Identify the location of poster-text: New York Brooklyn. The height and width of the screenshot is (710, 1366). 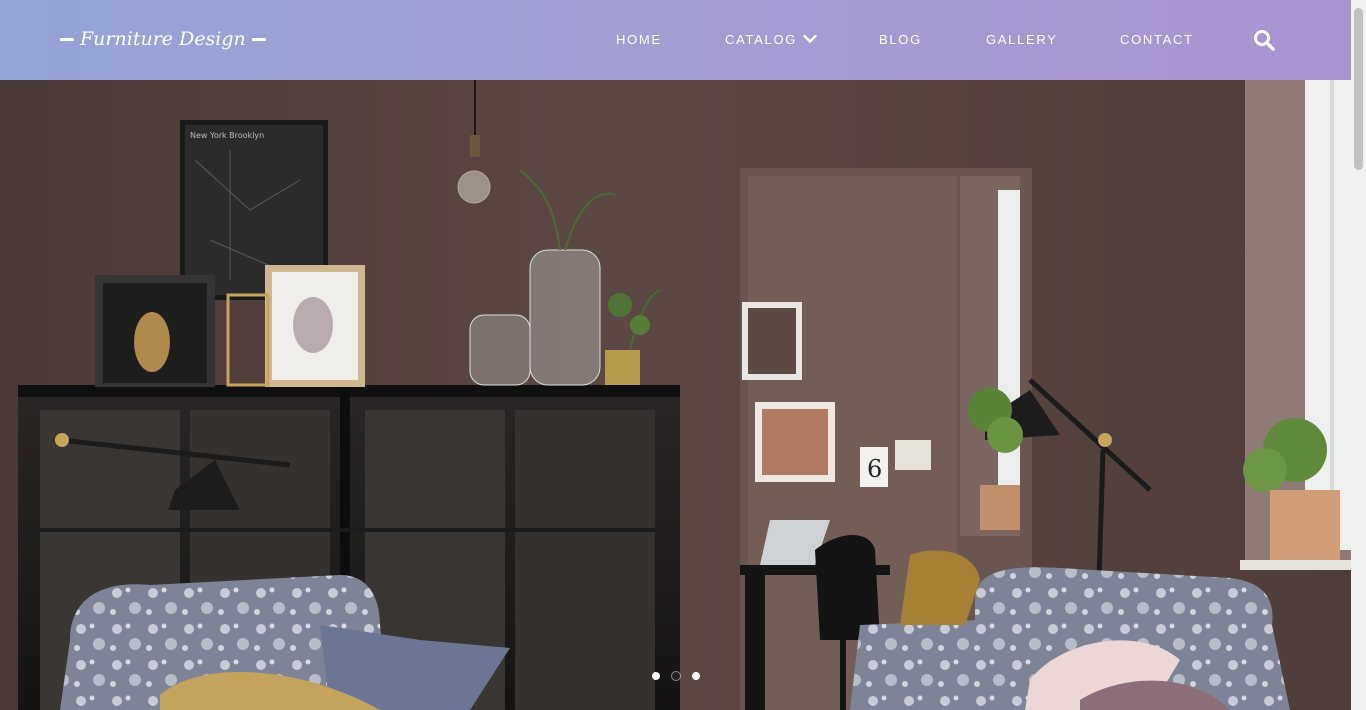
(227, 135).